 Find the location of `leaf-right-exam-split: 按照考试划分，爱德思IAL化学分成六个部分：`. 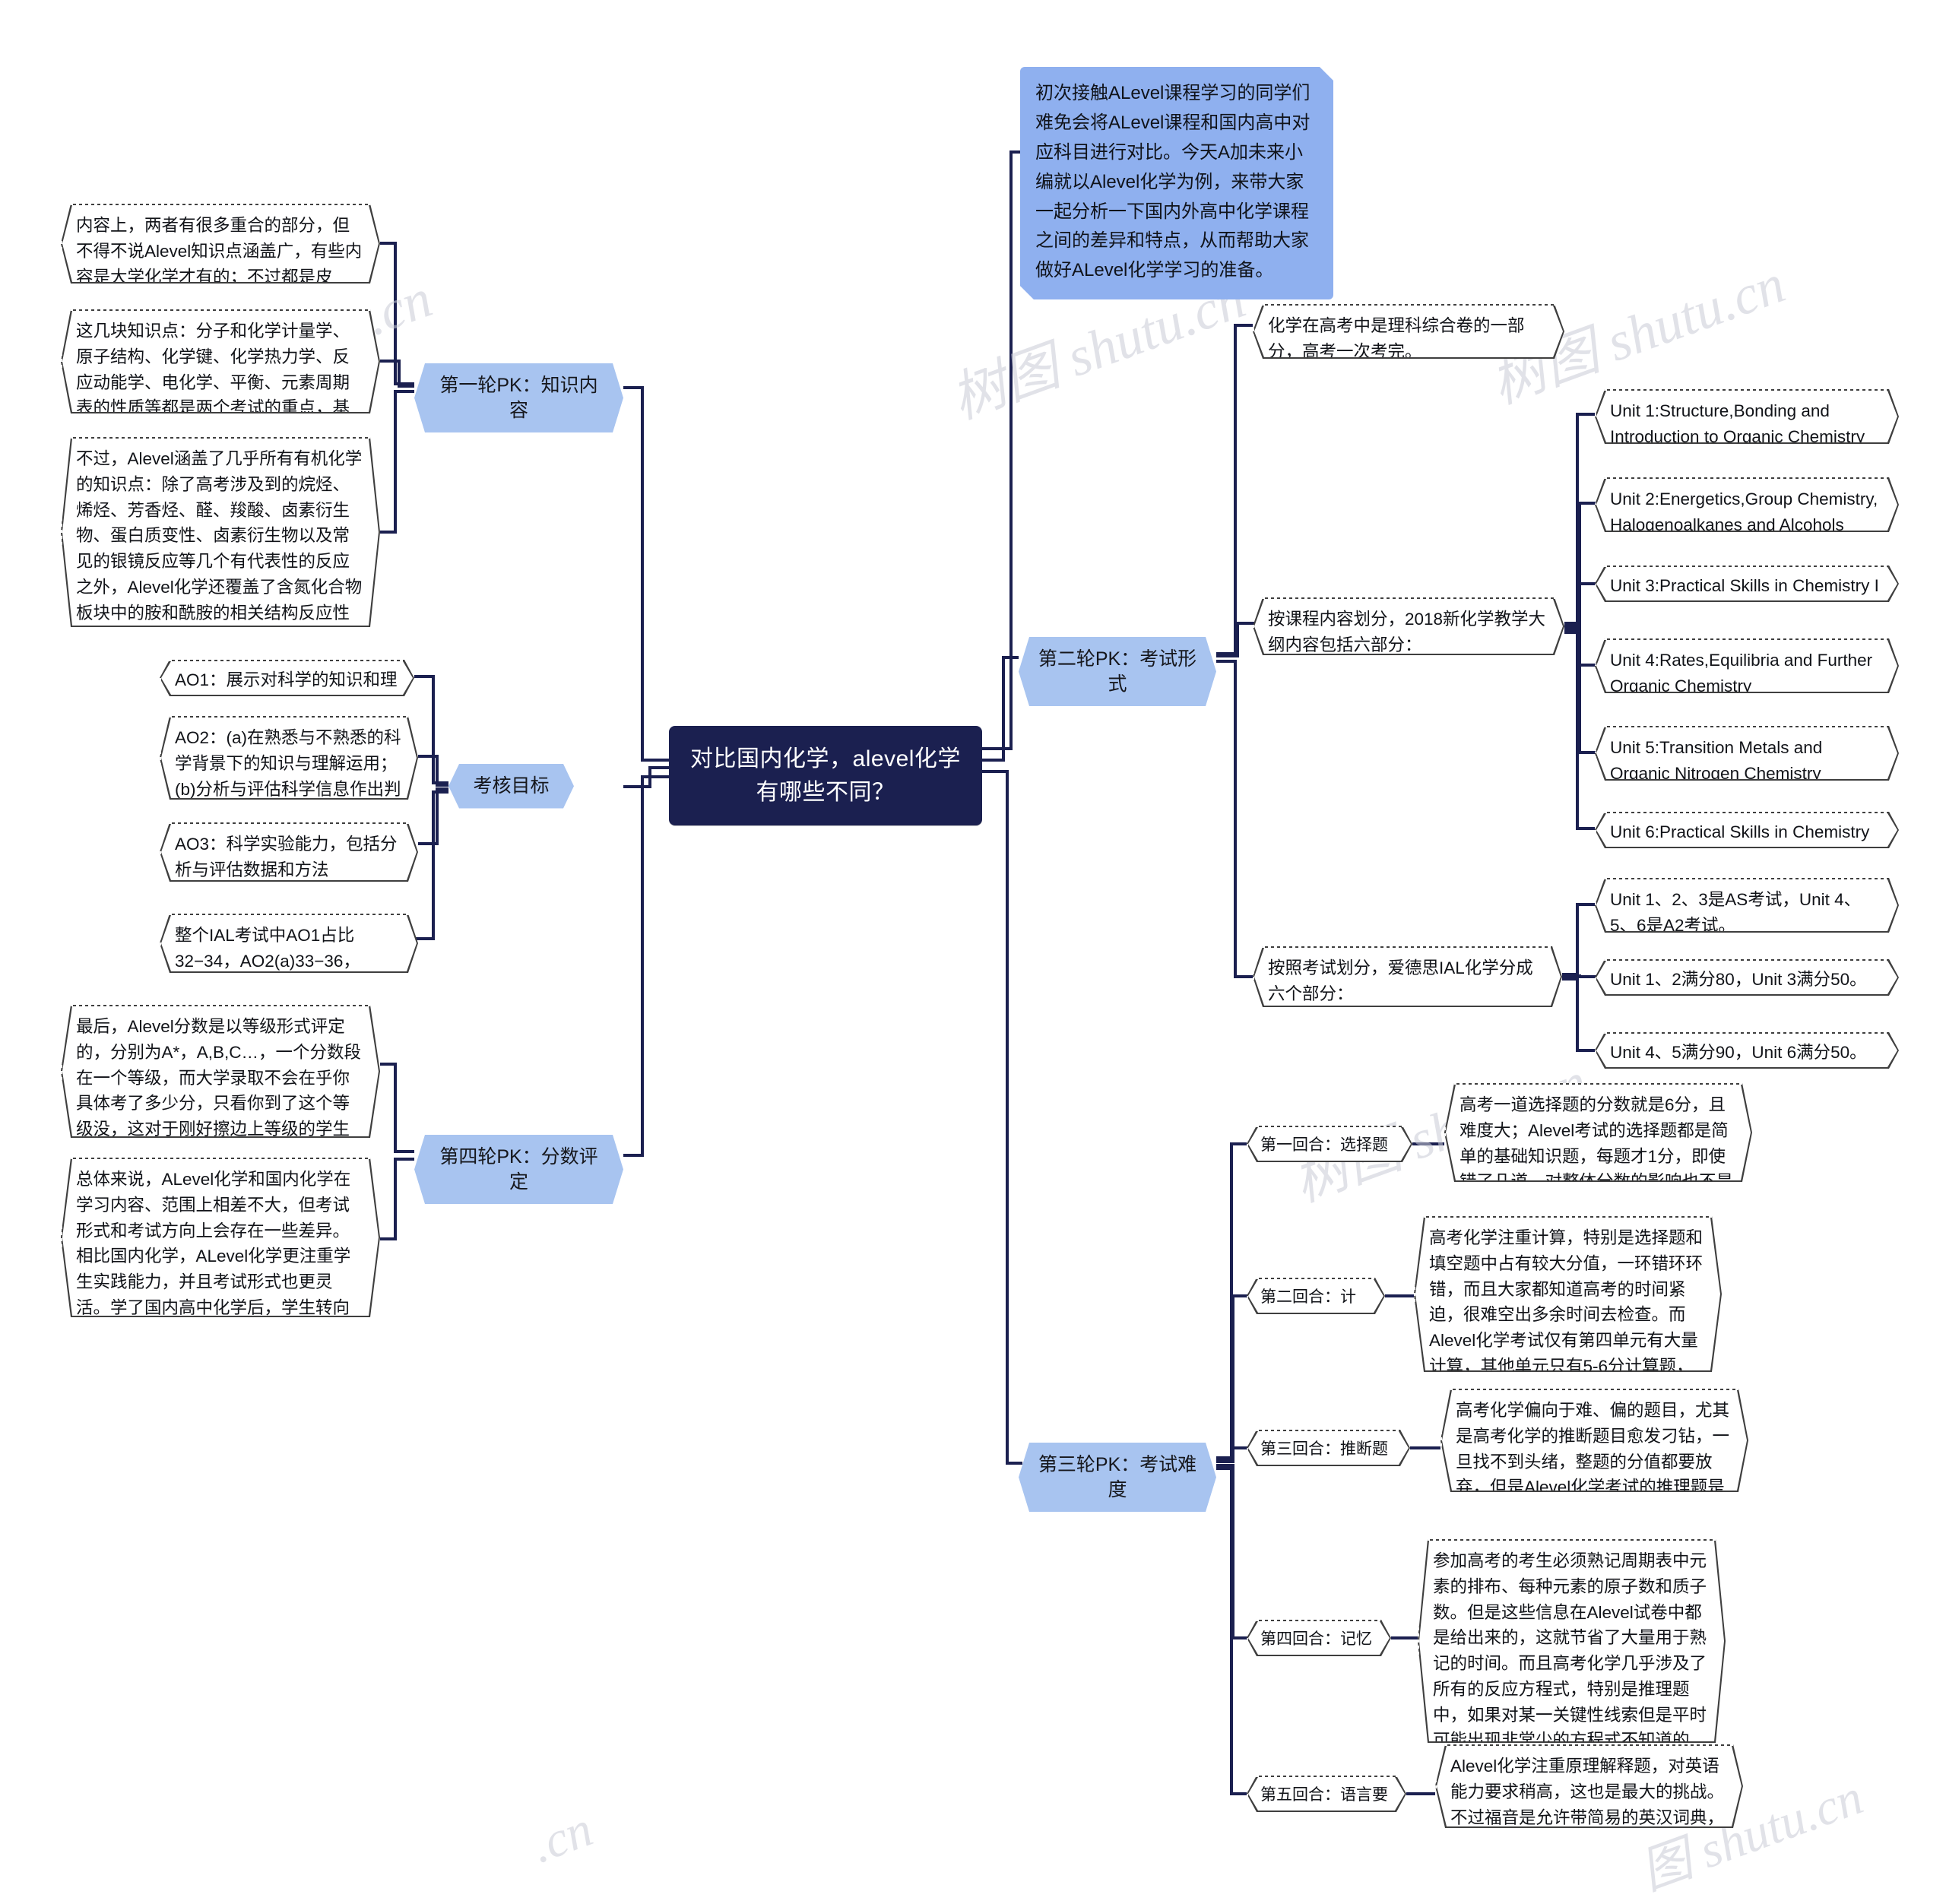

leaf-right-exam-split: 按照考试划分，爱德思IAL化学分成六个部分： is located at coordinates (1407, 976).